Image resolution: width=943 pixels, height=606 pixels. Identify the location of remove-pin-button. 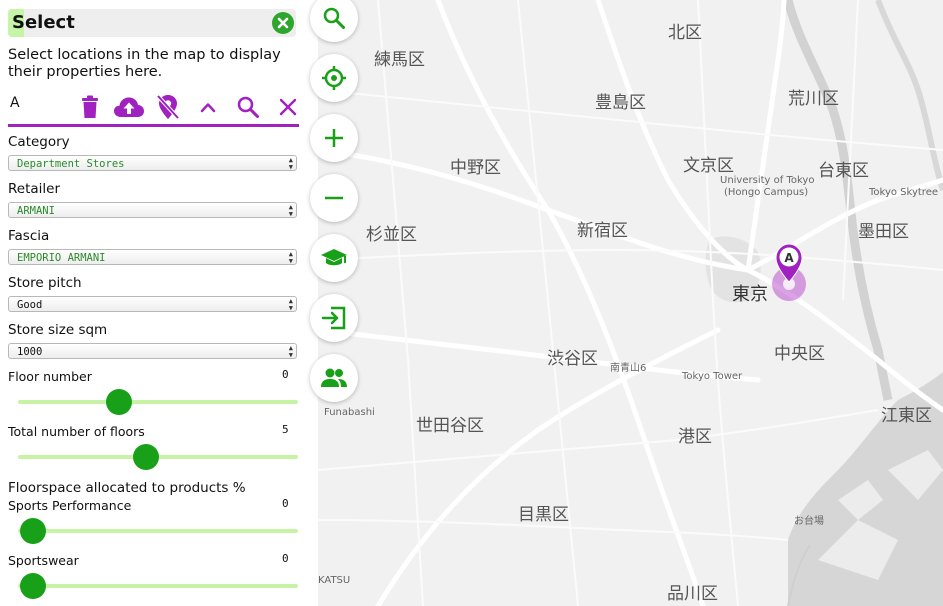
(168, 107).